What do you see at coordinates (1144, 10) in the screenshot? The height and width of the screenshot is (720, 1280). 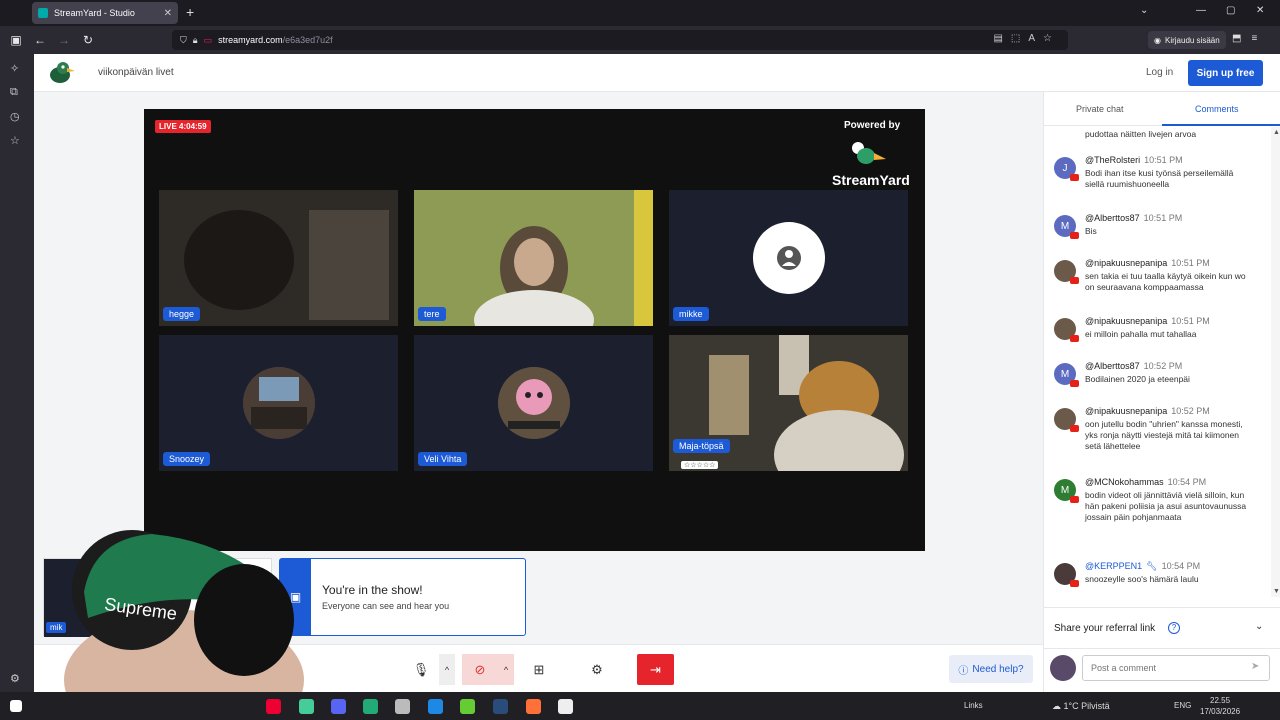 I see `tab-list-icon: ⌄` at bounding box center [1144, 10].